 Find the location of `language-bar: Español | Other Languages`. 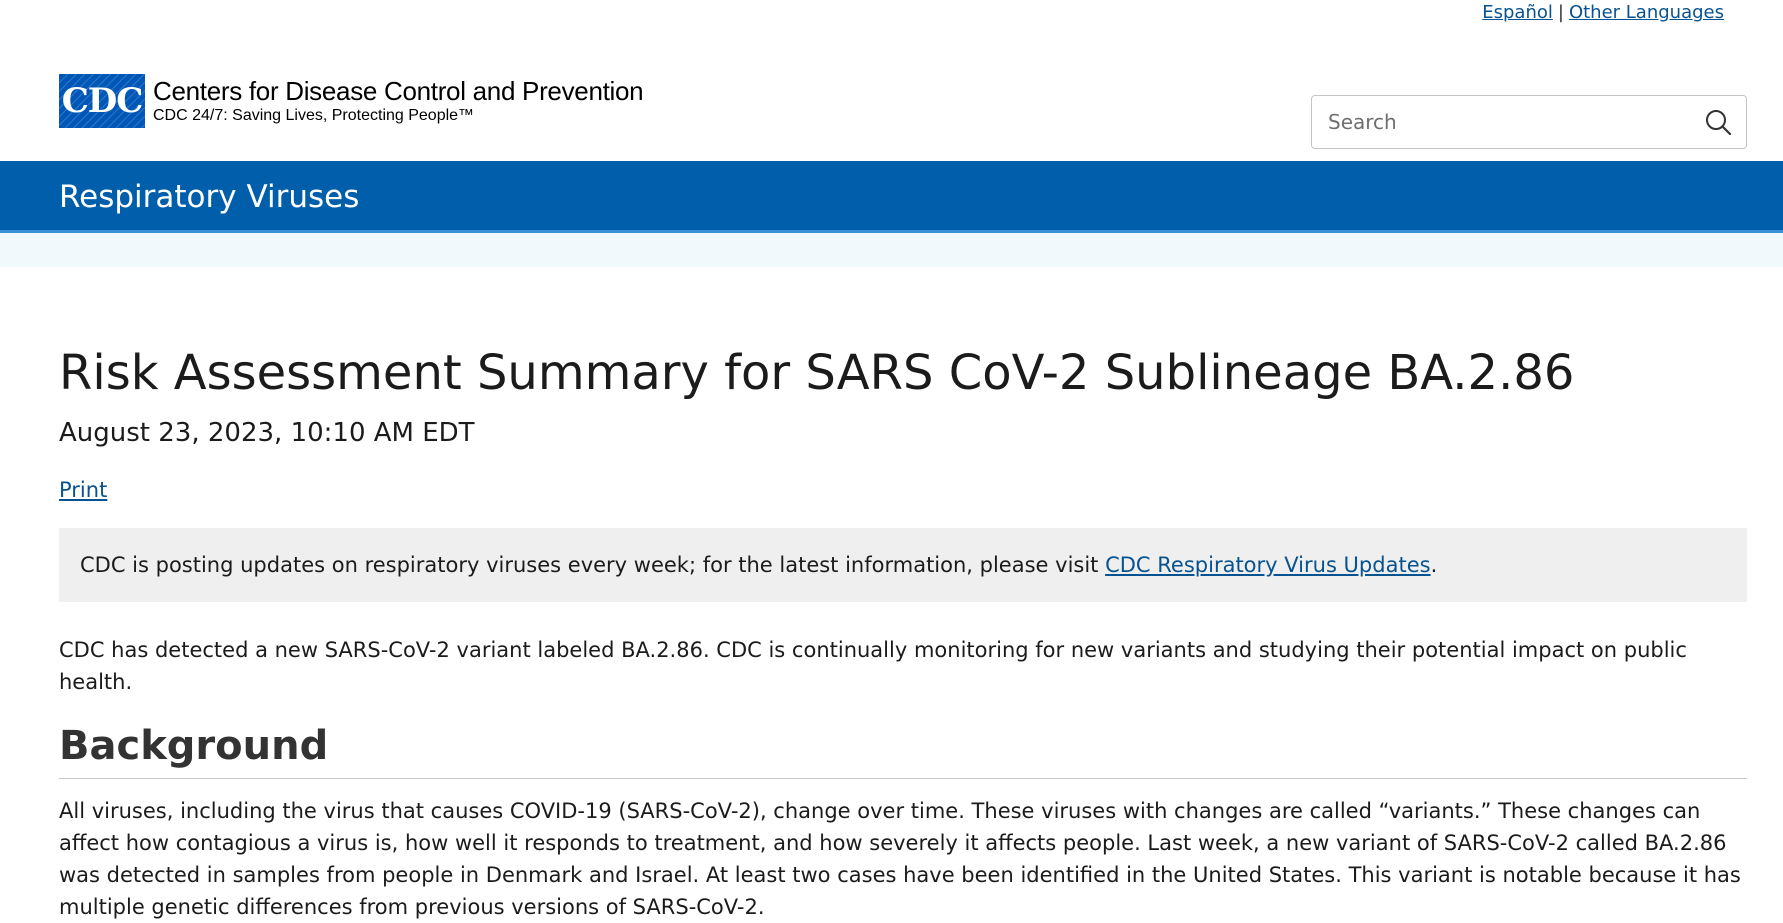

language-bar: Español | Other Languages is located at coordinates (1603, 13).